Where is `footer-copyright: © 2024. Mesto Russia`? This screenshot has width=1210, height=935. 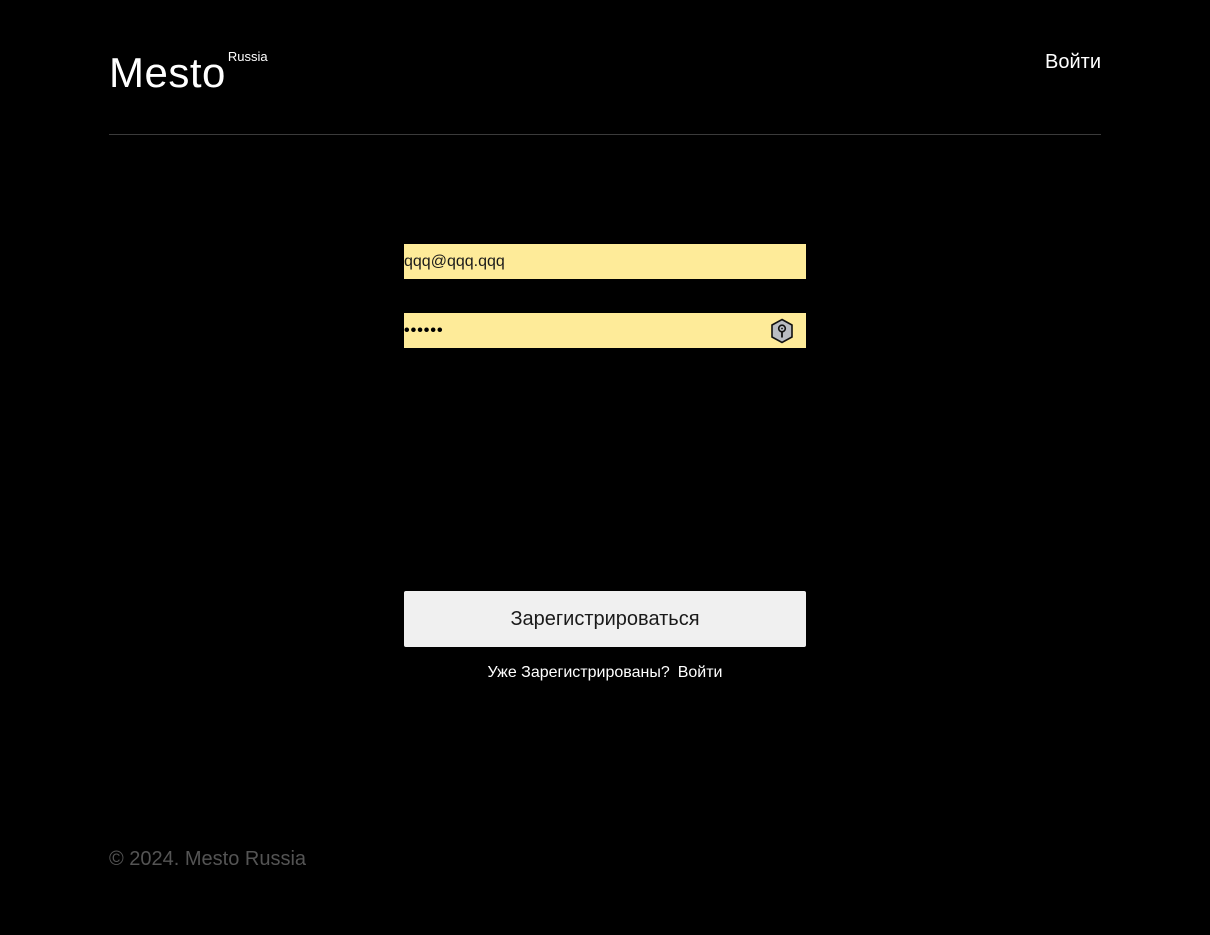
footer-copyright: © 2024. Mesto Russia is located at coordinates (208, 859).